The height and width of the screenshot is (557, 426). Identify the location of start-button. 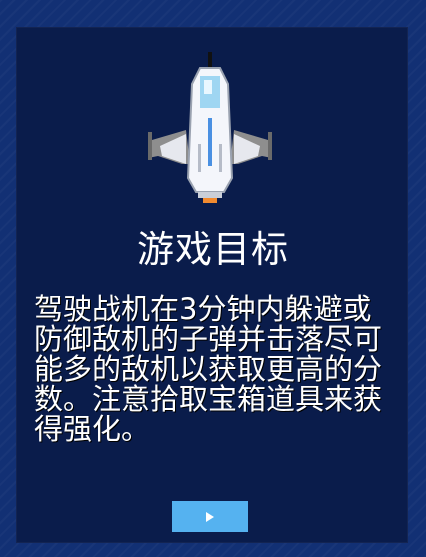
(210, 516).